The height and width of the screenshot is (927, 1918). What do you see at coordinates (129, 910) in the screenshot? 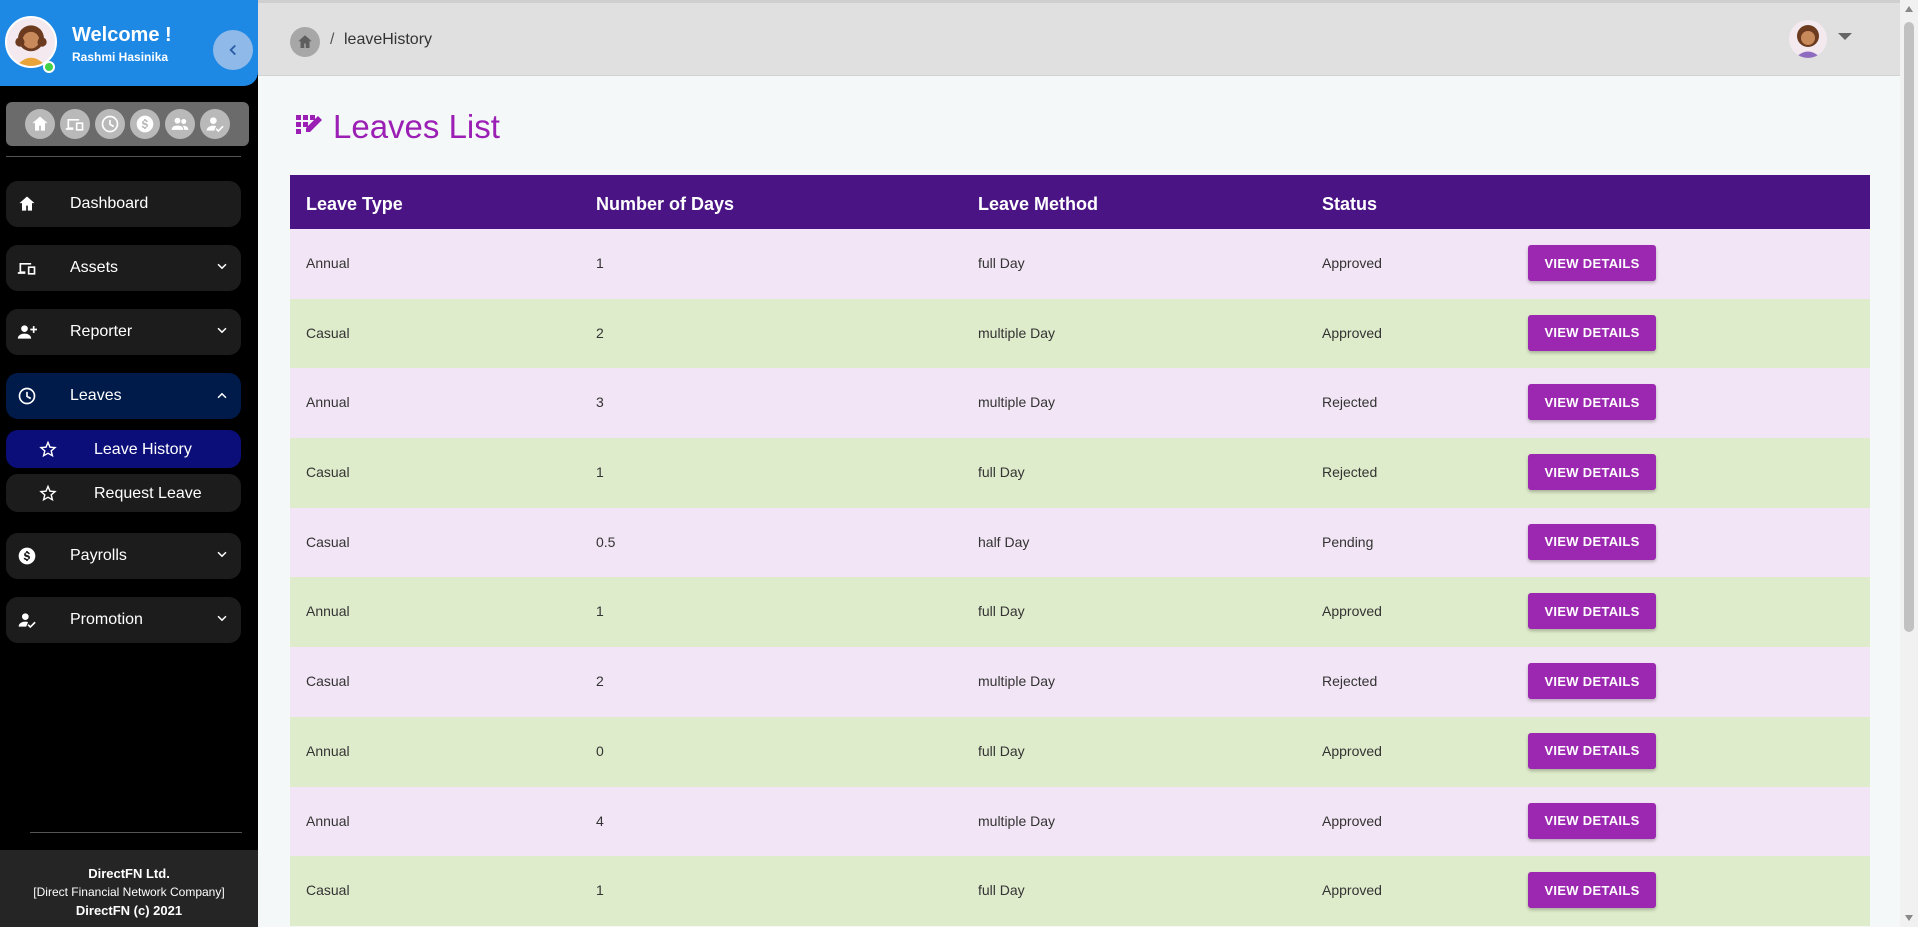
I see `copyright: DirectFN (c) 2021` at bounding box center [129, 910].